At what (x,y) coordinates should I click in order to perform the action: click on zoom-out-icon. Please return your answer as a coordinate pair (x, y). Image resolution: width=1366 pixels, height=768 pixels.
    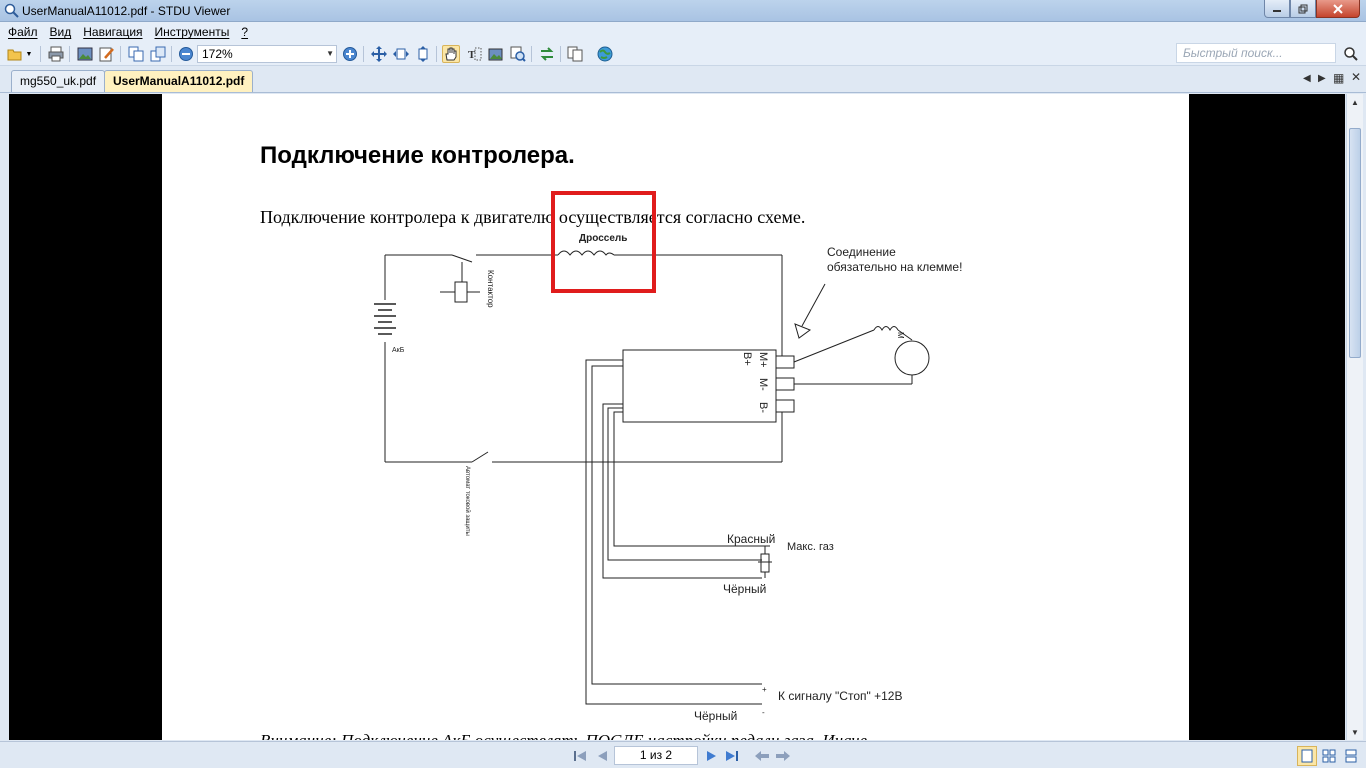
    Looking at the image, I should click on (186, 54).